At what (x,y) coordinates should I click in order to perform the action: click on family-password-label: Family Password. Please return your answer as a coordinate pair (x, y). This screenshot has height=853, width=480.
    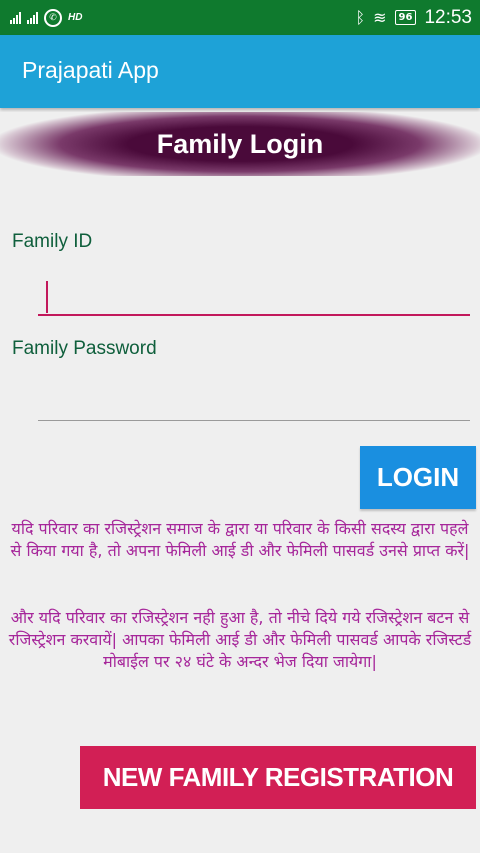
    Looking at the image, I should click on (84, 348).